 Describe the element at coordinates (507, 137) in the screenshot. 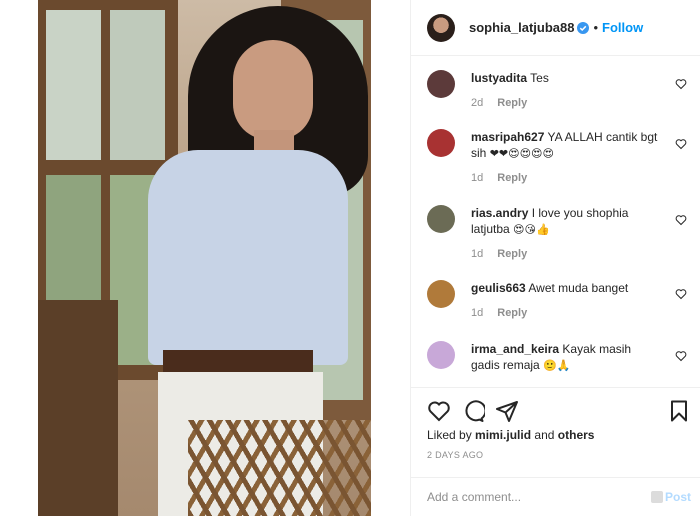

I see `comment-username: masripah627` at that location.